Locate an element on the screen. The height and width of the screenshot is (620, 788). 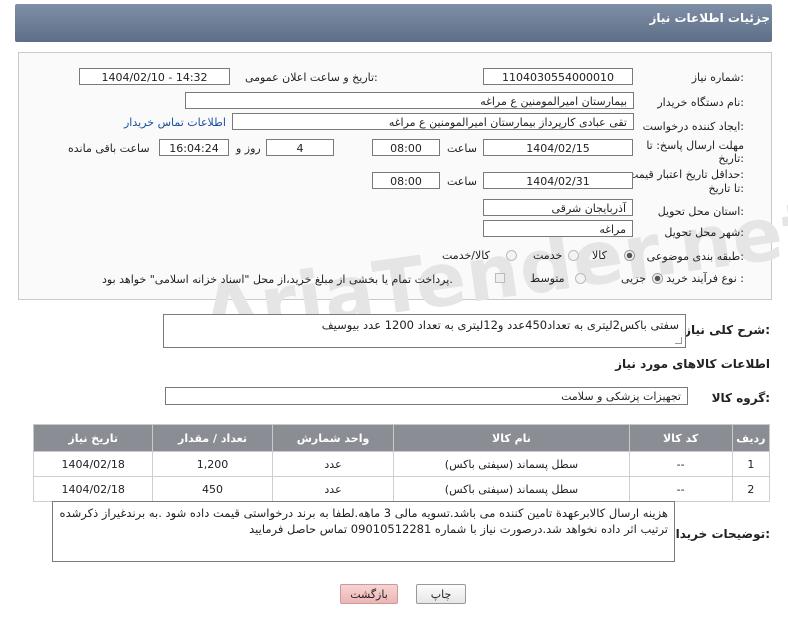
remaining-label: ساعت باقی مانده is located at coordinates (109, 148).